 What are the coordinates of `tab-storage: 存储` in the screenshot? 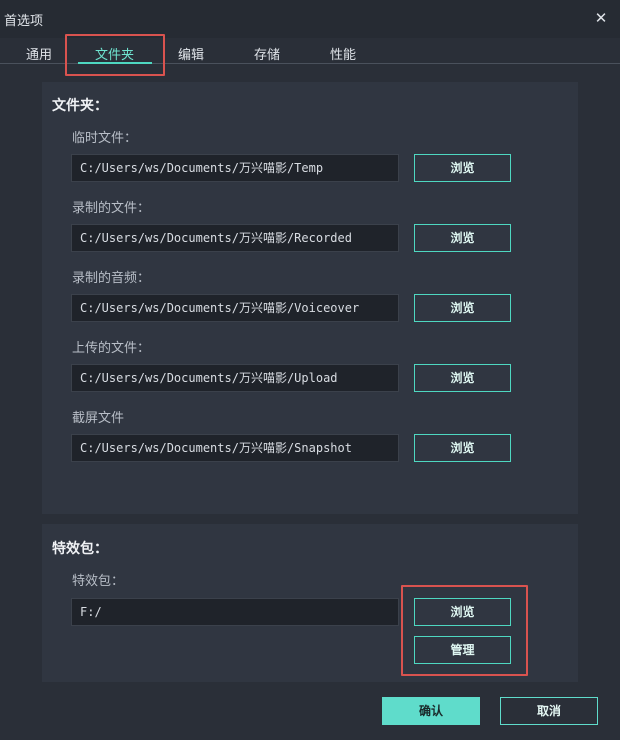 It's located at (267, 53).